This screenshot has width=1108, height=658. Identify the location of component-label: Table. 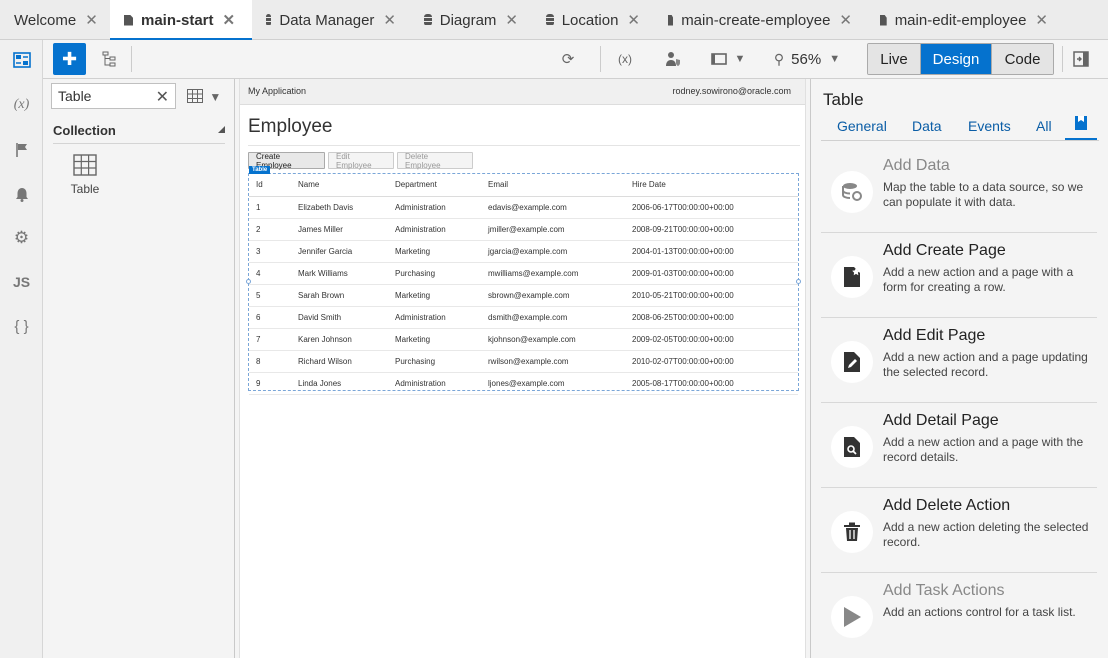
(85, 189).